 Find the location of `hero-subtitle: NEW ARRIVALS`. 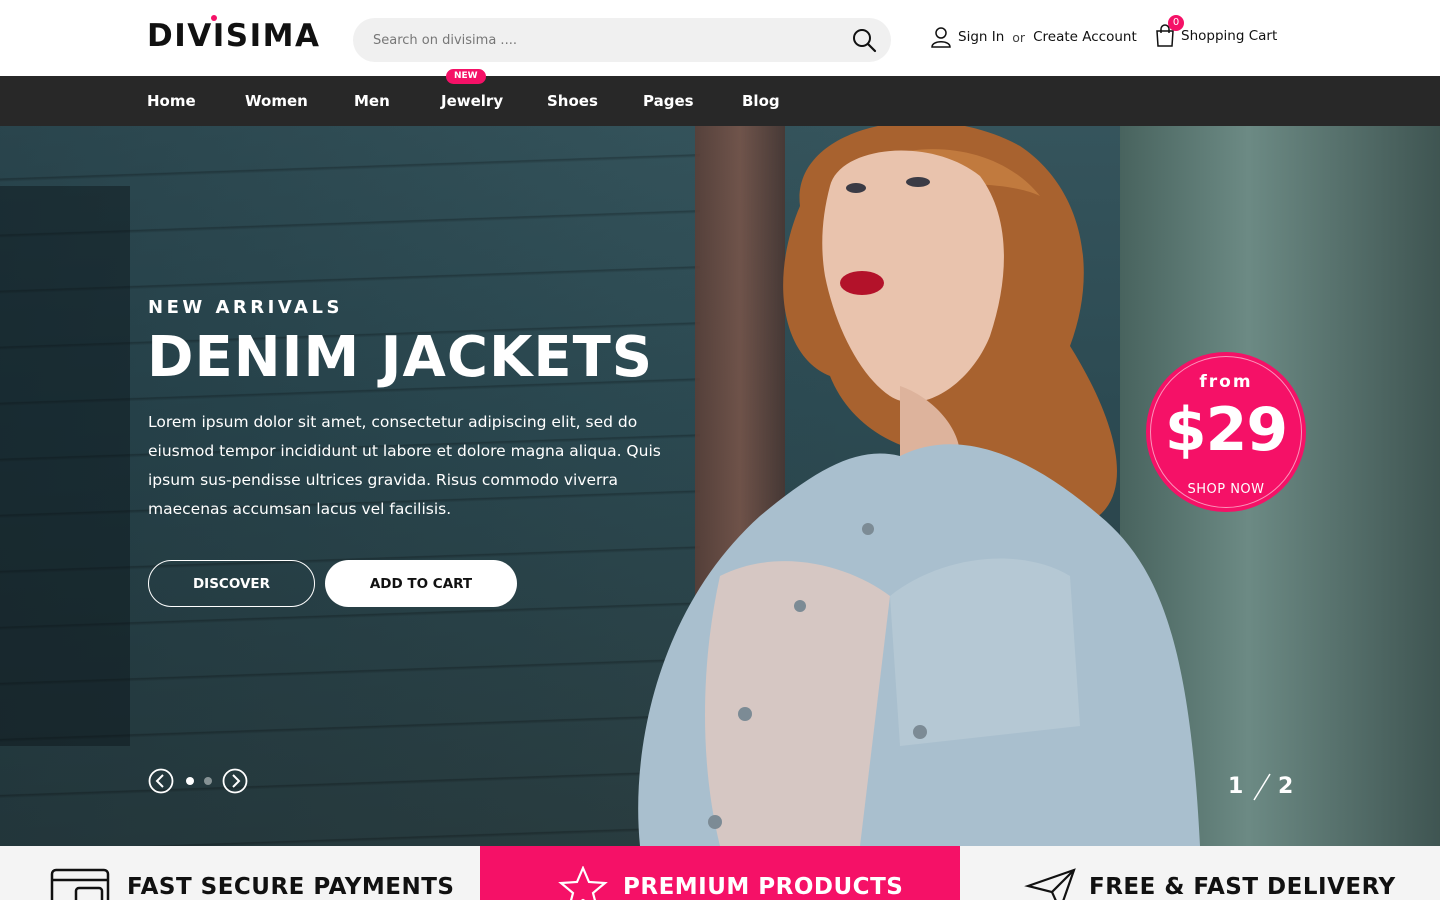

hero-subtitle: NEW ARRIVALS is located at coordinates (245, 307).